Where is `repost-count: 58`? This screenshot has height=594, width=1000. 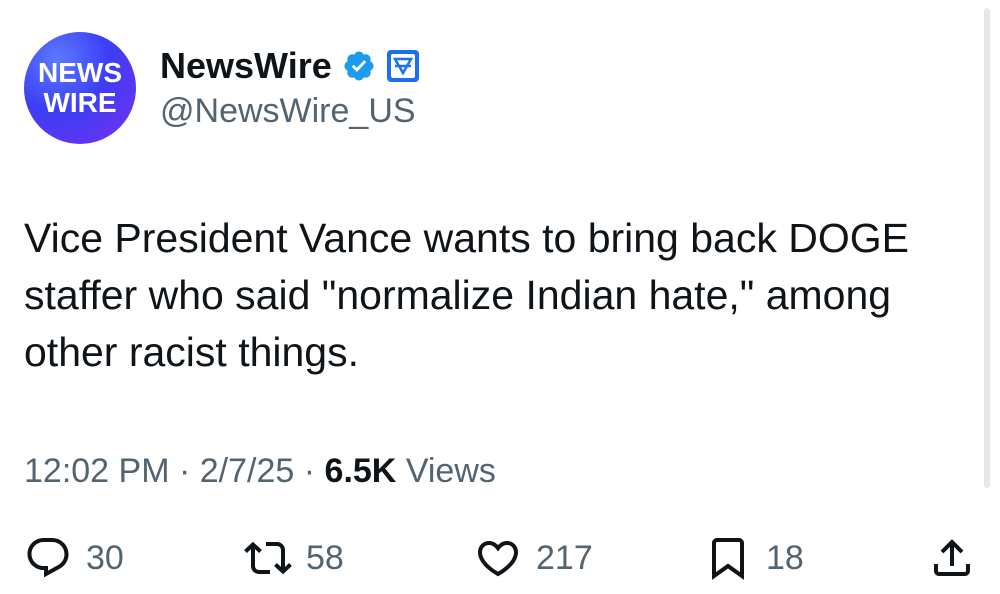 repost-count: 58 is located at coordinates (325, 557).